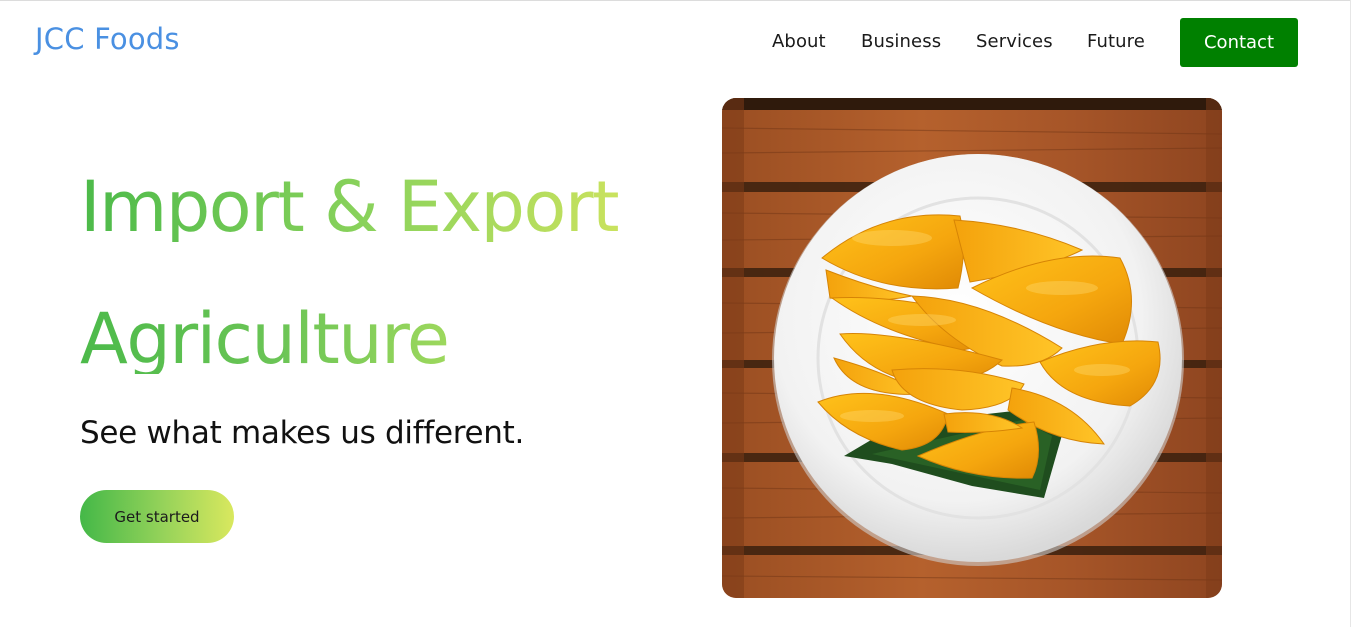  What do you see at coordinates (799, 41) in the screenshot?
I see `nav-link-about: About` at bounding box center [799, 41].